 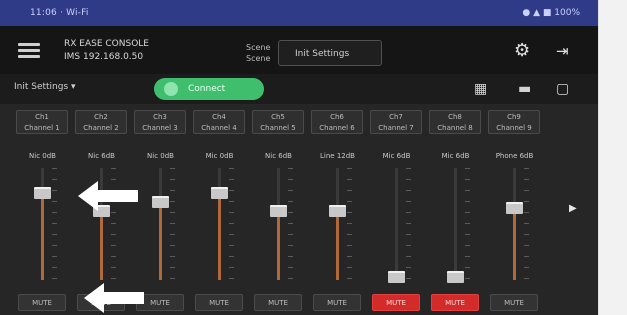 I want to click on channel-name-button: Ch4 Channel 4, so click(x=219, y=122).